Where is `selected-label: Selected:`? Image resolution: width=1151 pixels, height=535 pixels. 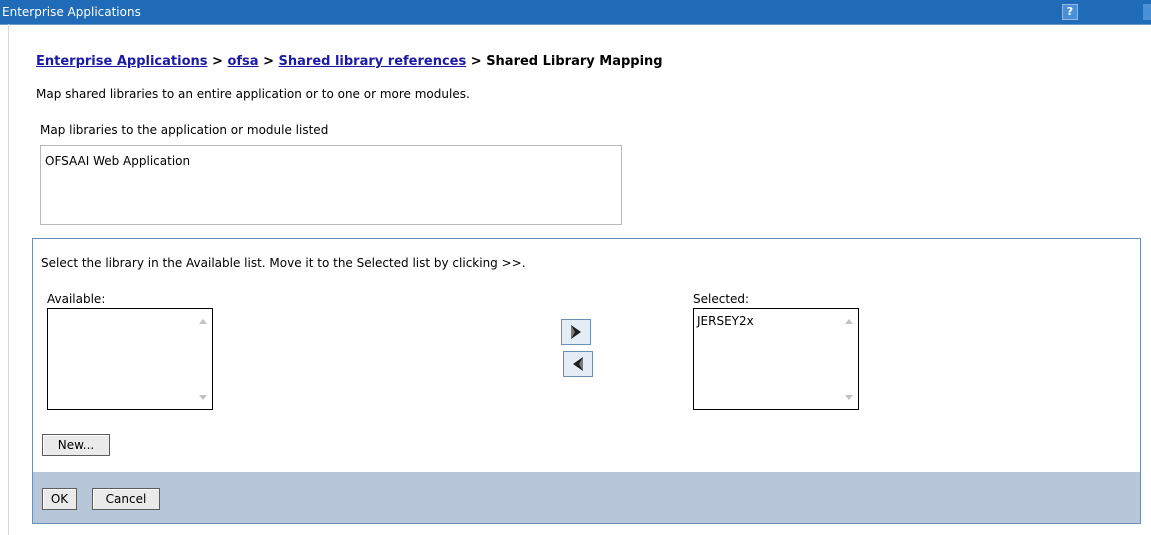
selected-label: Selected: is located at coordinates (721, 299).